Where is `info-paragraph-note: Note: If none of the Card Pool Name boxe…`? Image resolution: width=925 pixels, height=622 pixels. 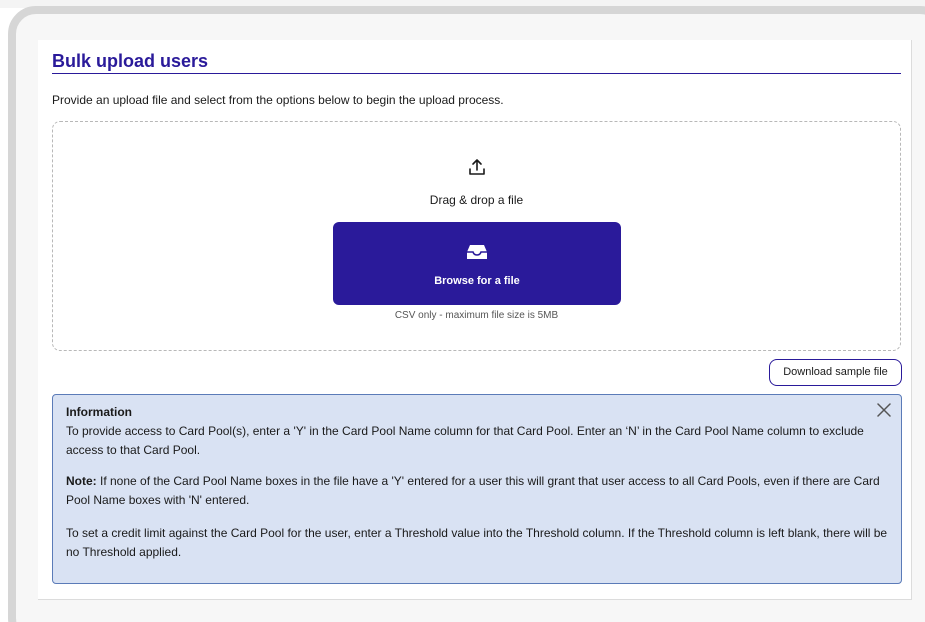
info-paragraph-note: Note: If none of the Card Pool Name boxe… is located at coordinates (481, 491).